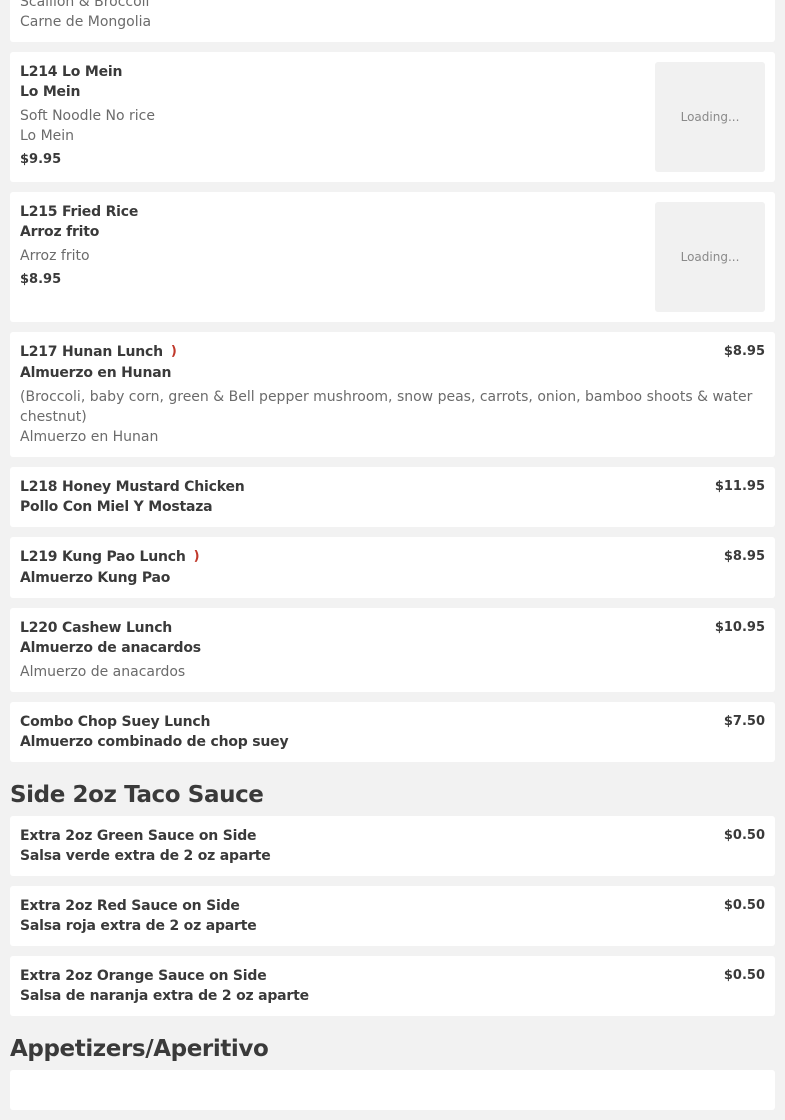 The height and width of the screenshot is (1120, 785). Describe the element at coordinates (116, 507) in the screenshot. I see `item-title-es: Pollo Con Miel Y Mostaza` at that location.